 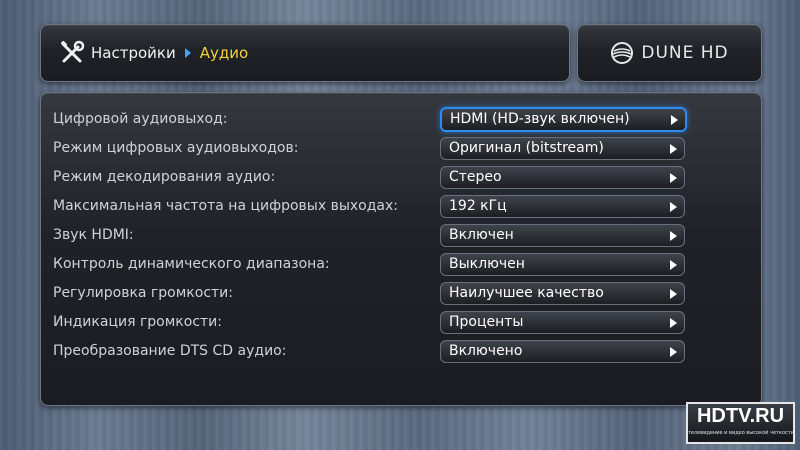 I want to click on setting-value-selector: Наилучшее качество, so click(x=562, y=293).